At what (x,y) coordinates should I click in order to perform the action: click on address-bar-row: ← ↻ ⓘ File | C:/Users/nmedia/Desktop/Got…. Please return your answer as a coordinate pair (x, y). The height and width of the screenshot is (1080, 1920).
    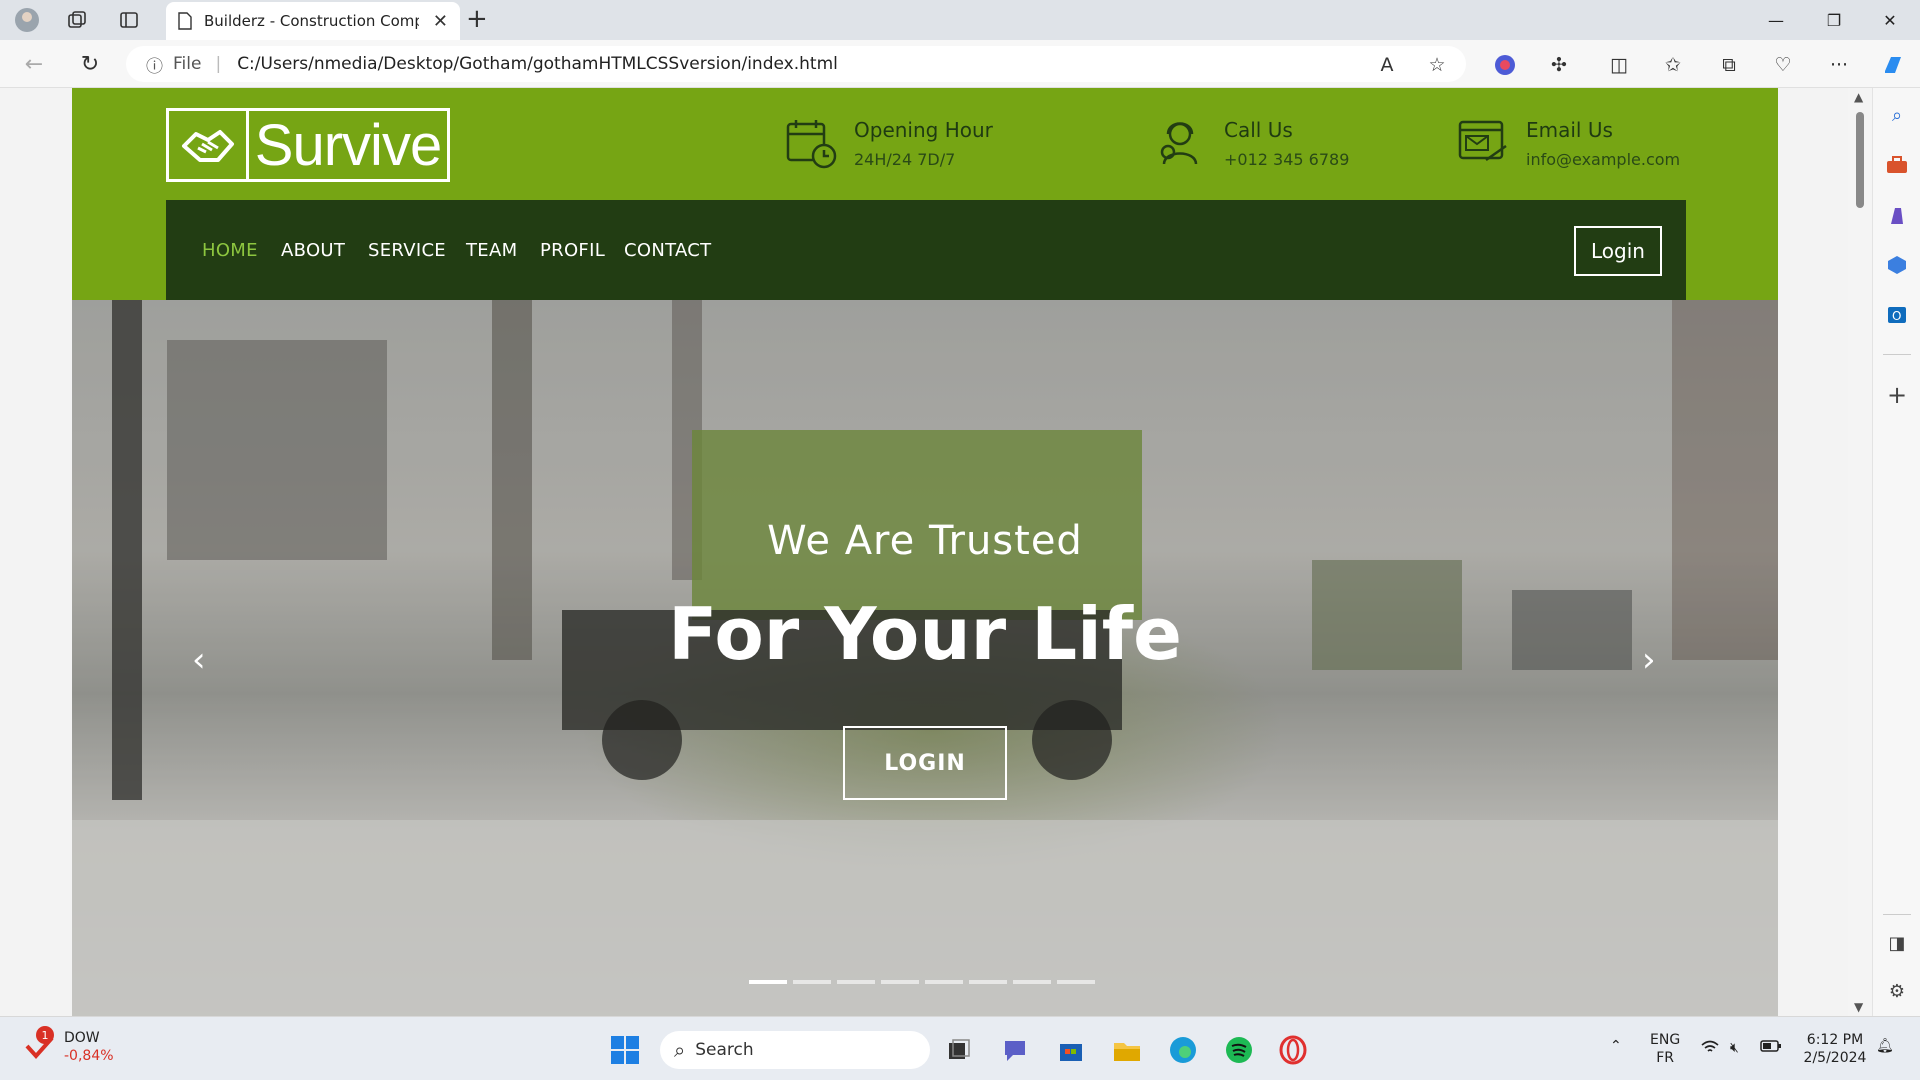
    Looking at the image, I should click on (960, 64).